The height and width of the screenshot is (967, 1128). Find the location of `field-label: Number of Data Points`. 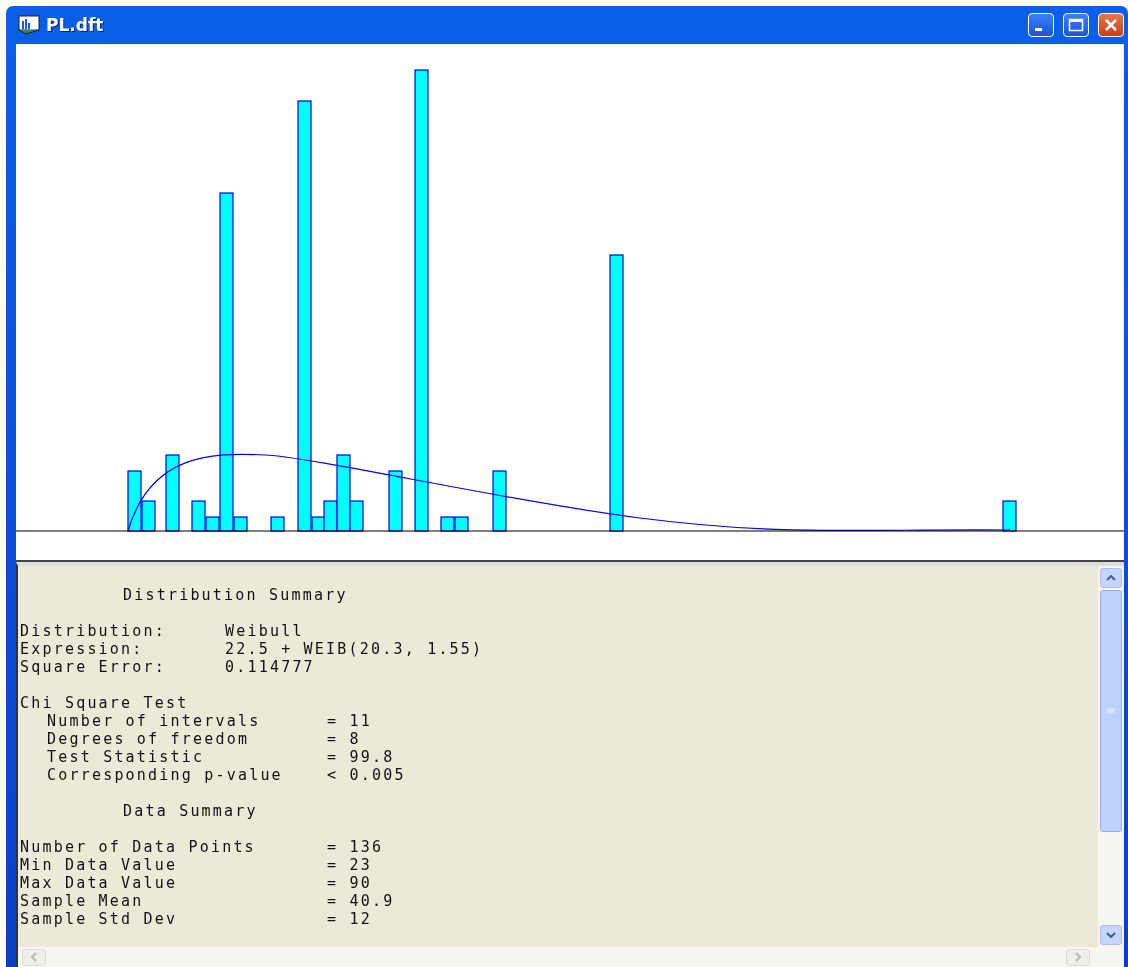

field-label: Number of Data Points is located at coordinates (138, 847).